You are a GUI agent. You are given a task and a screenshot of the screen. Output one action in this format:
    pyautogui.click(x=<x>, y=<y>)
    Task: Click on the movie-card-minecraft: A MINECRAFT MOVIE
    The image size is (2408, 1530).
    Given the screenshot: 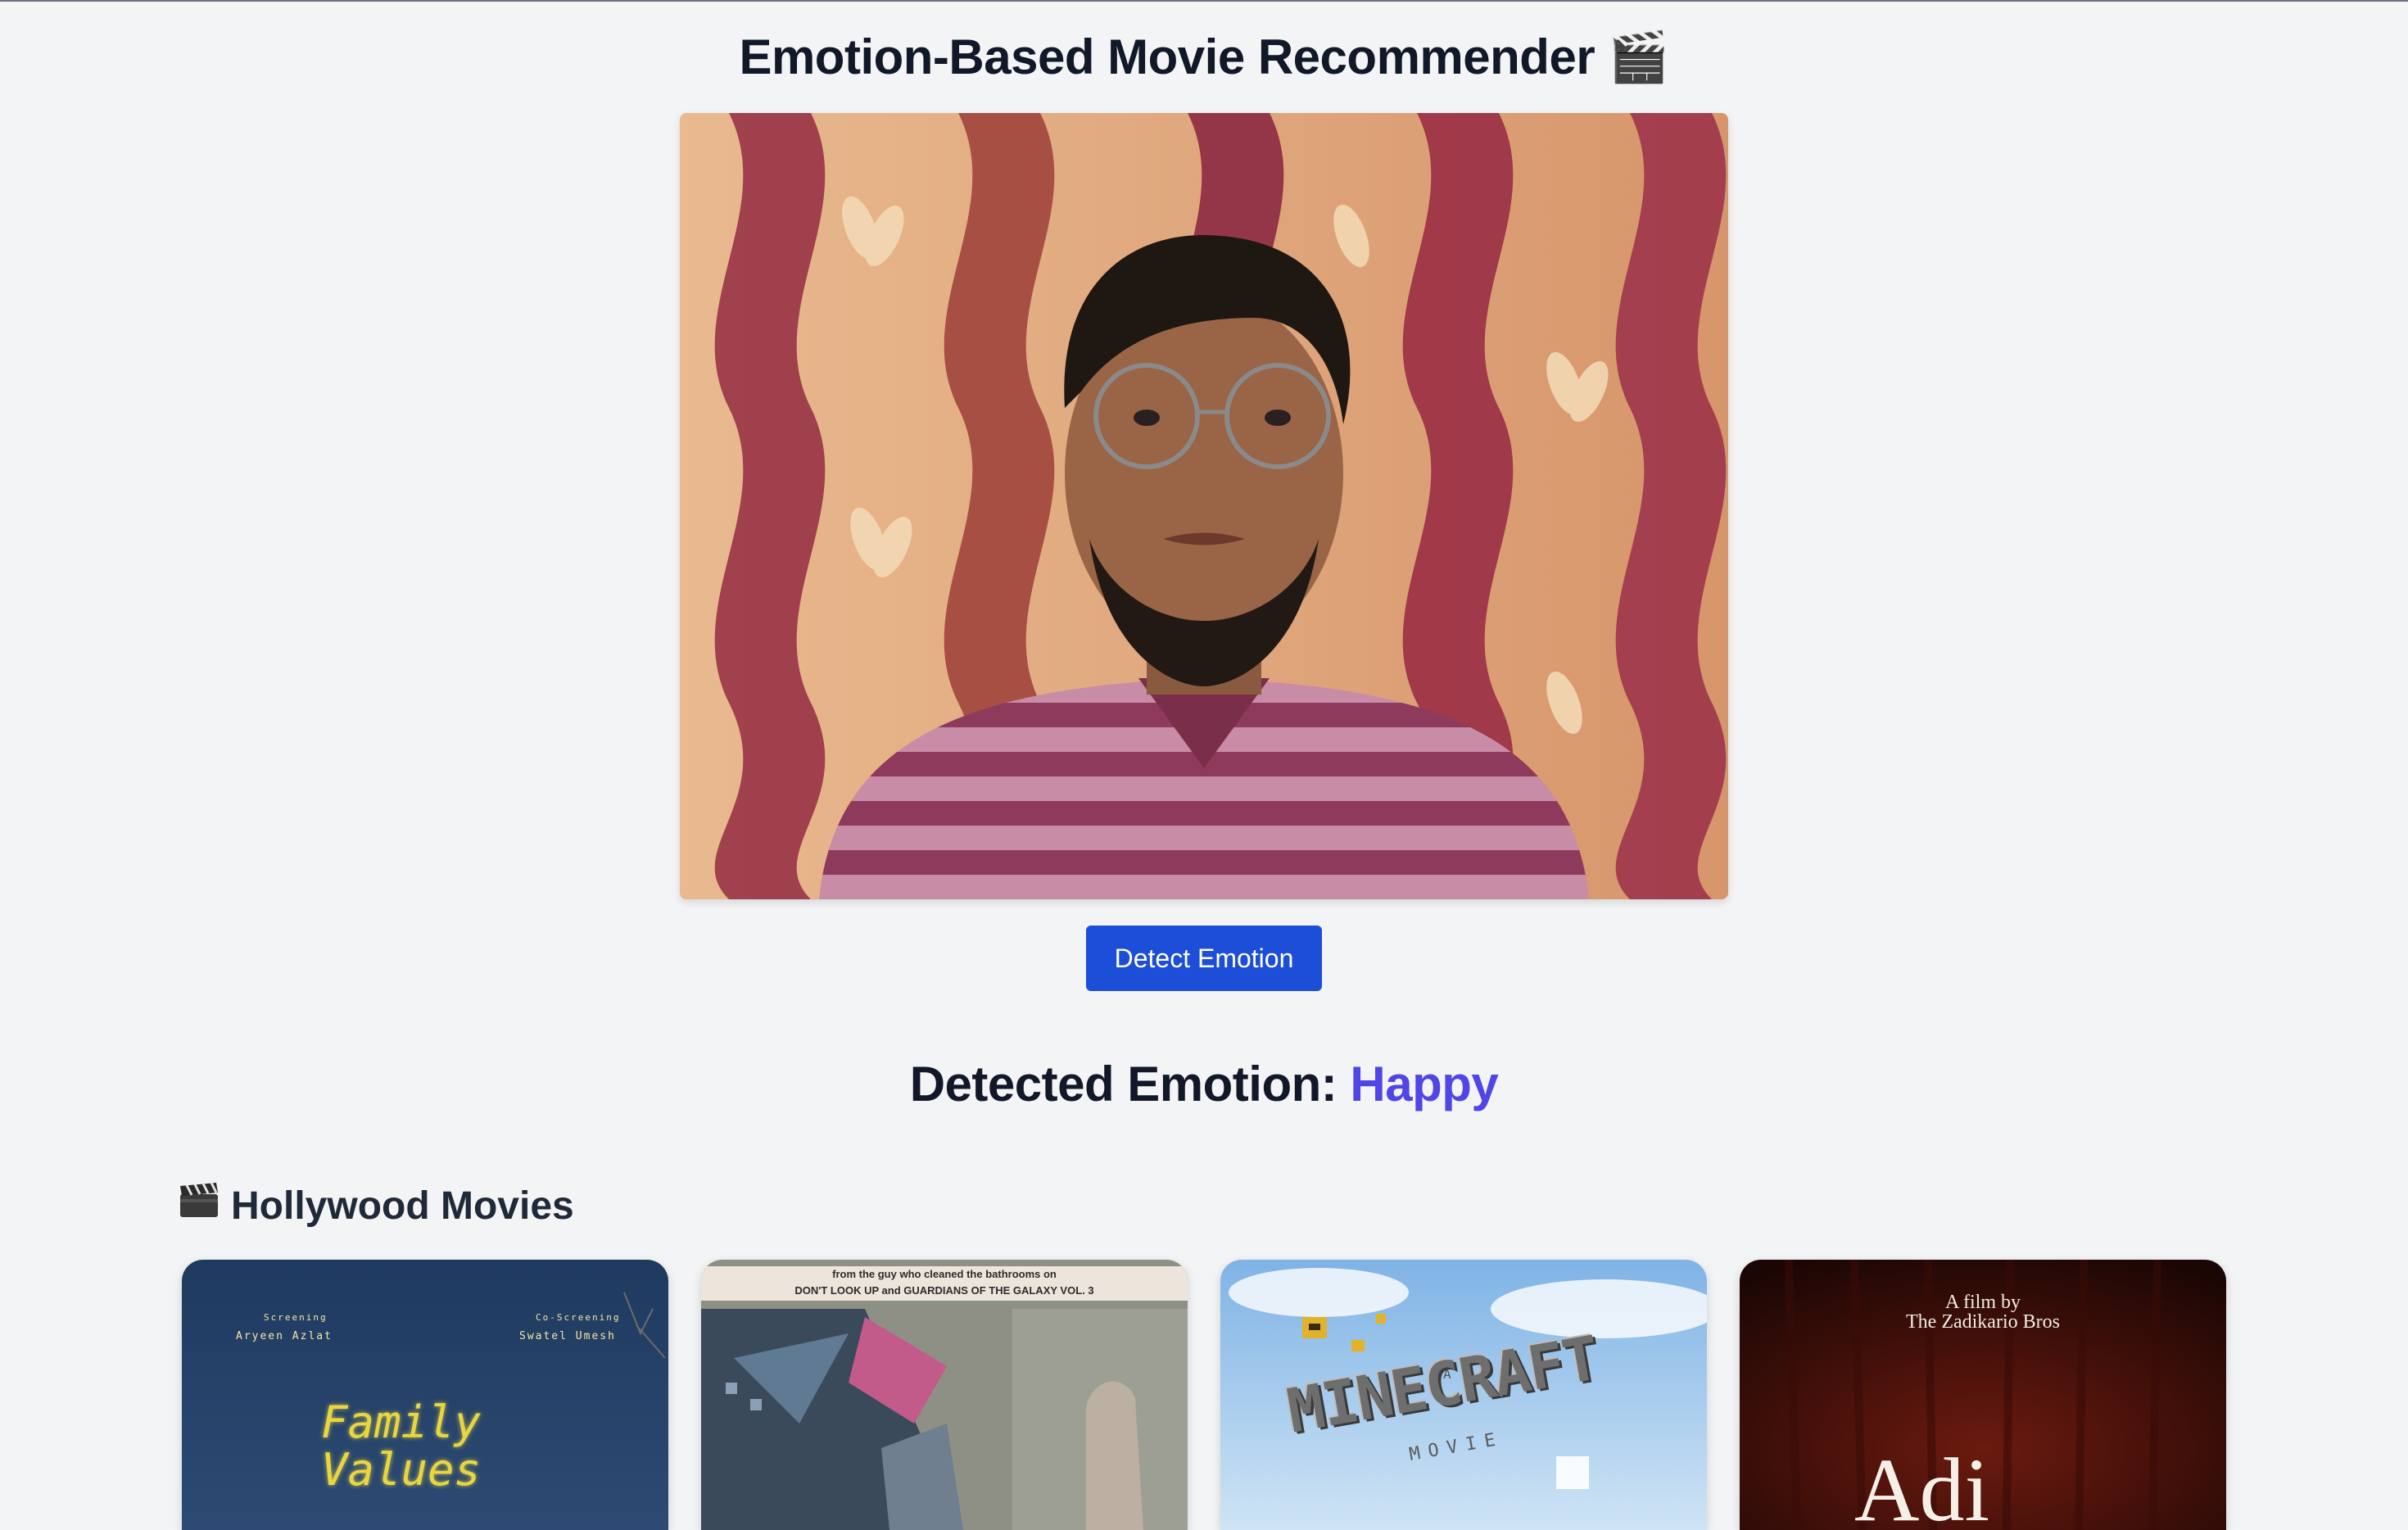 What is the action you would take?
    pyautogui.click(x=1463, y=1395)
    